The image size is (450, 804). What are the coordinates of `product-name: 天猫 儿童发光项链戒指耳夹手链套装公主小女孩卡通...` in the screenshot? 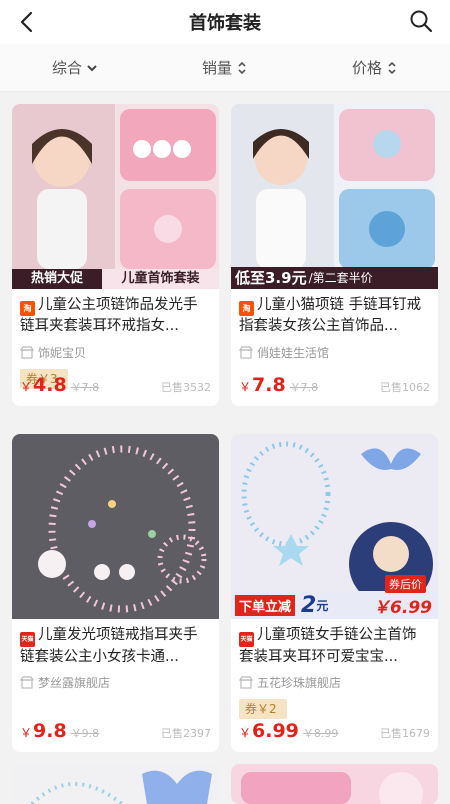 It's located at (115, 644).